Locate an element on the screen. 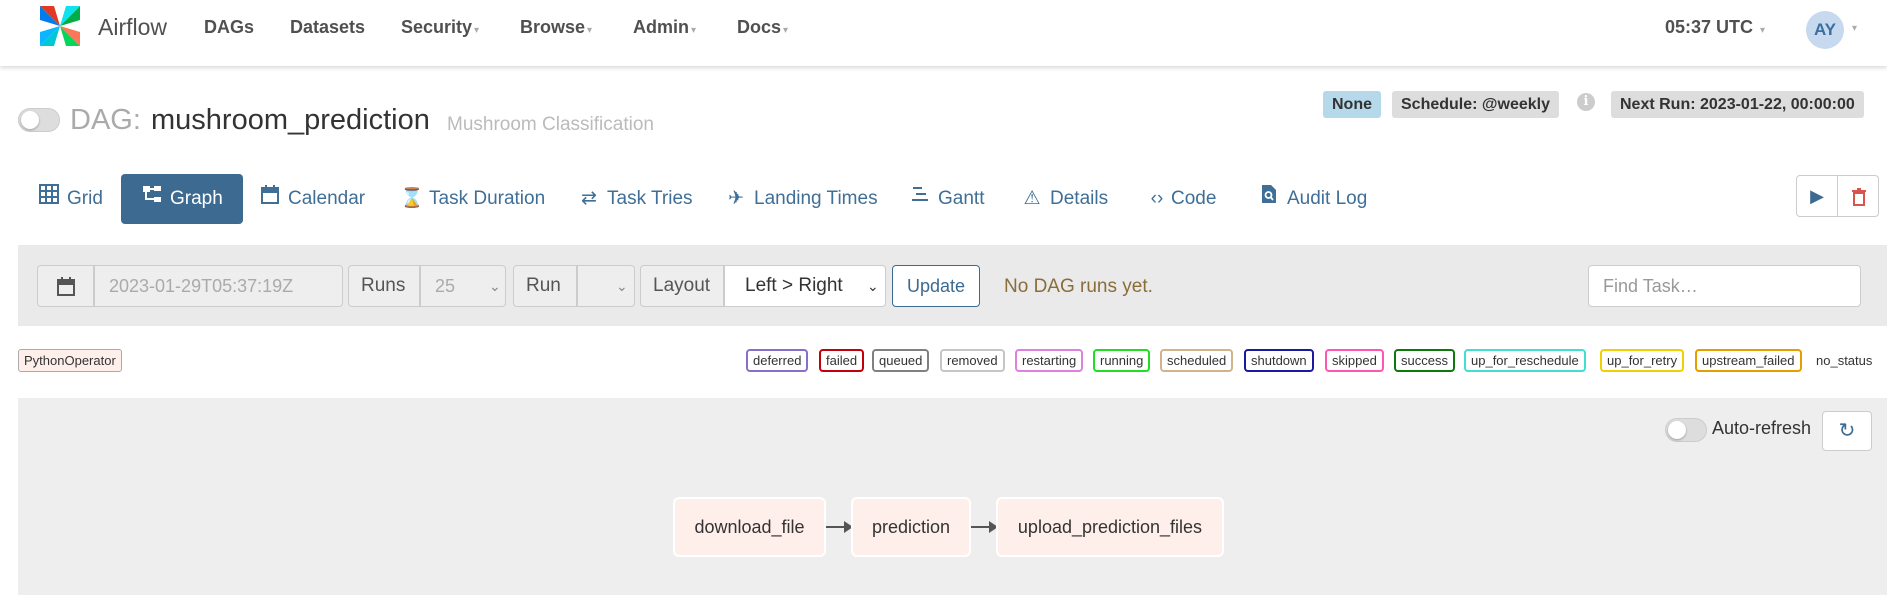 The height and width of the screenshot is (595, 1887). nav-docs-label: Docs is located at coordinates (759, 27).